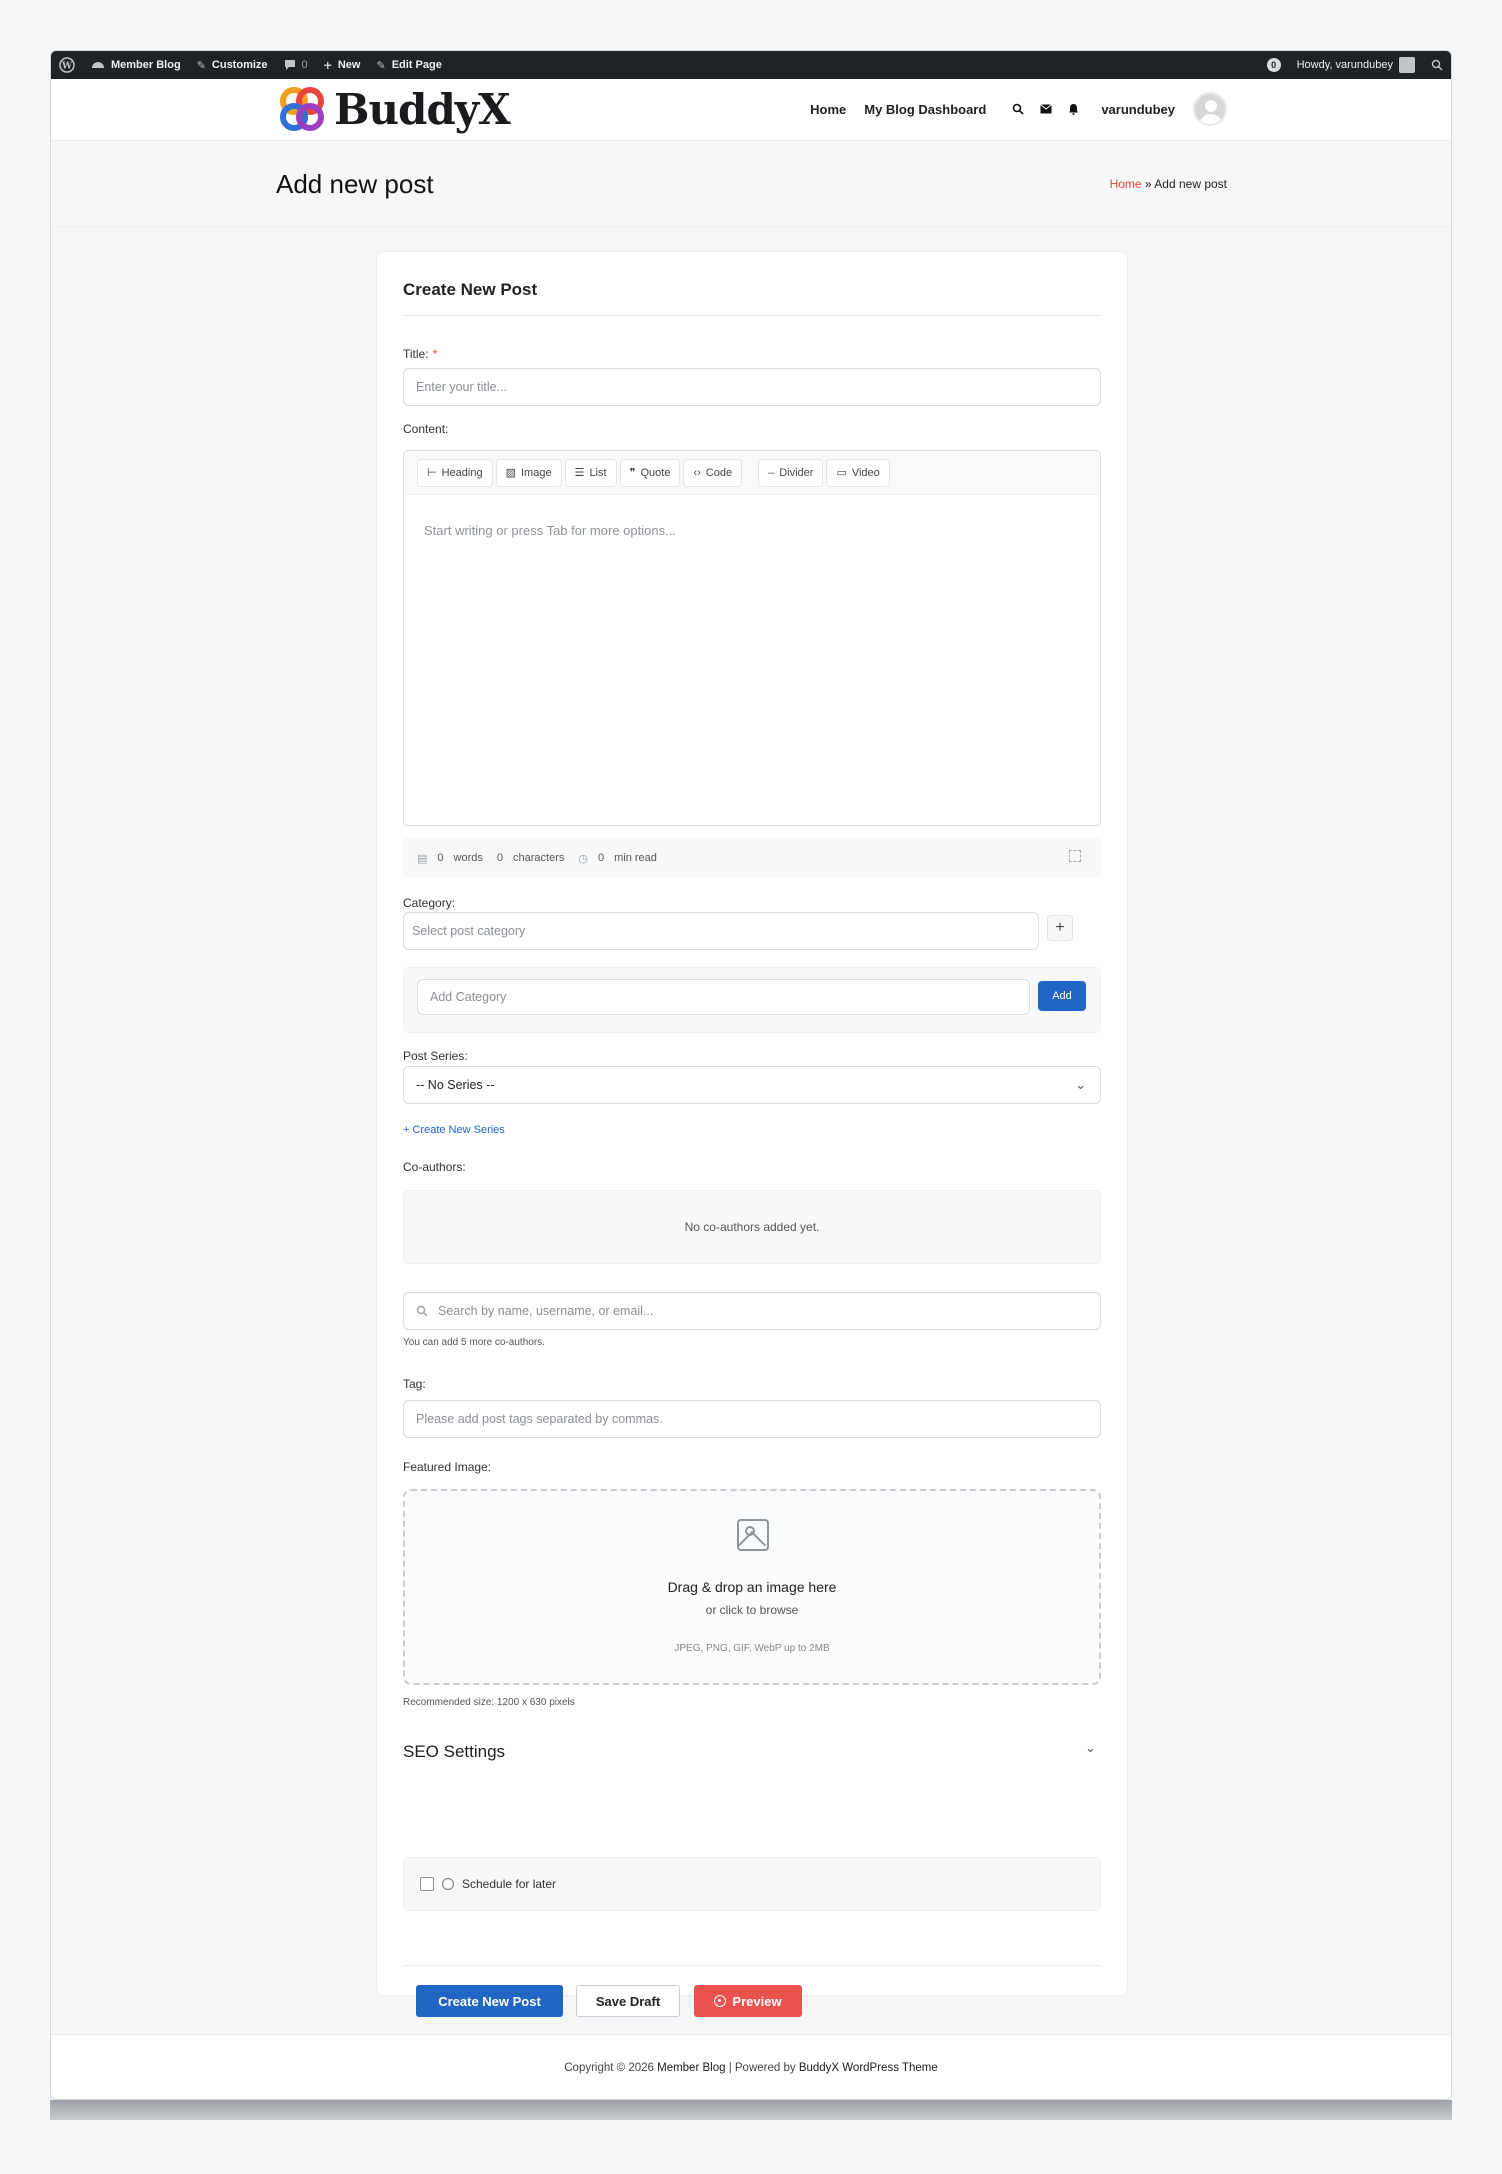 The height and width of the screenshot is (2174, 1502). What do you see at coordinates (342, 65) in the screenshot?
I see `admin-new: + New` at bounding box center [342, 65].